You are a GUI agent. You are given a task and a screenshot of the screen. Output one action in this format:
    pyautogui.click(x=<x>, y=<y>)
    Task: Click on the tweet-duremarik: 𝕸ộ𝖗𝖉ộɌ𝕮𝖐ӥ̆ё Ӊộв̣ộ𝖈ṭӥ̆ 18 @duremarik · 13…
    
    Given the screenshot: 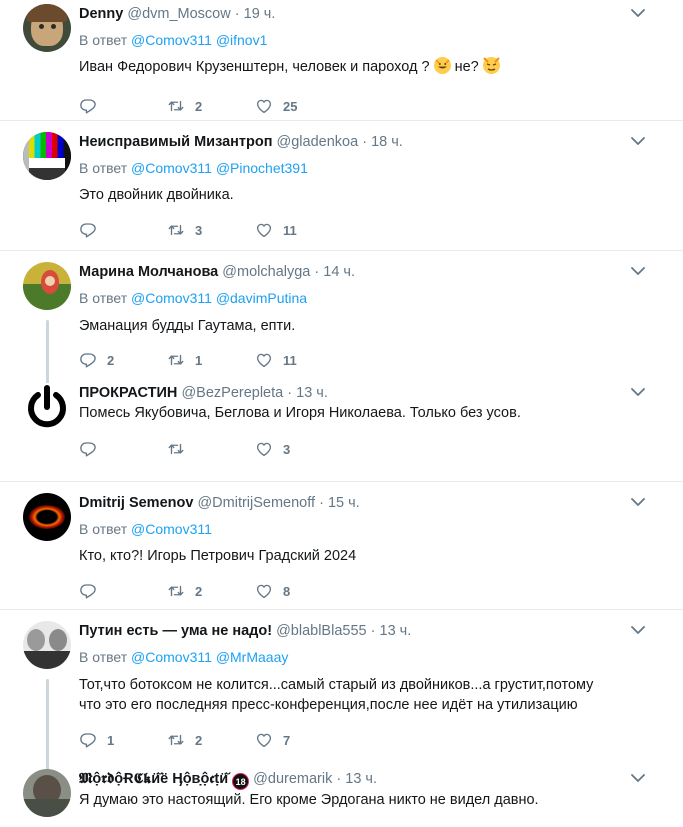 What is the action you would take?
    pyautogui.click(x=341, y=795)
    